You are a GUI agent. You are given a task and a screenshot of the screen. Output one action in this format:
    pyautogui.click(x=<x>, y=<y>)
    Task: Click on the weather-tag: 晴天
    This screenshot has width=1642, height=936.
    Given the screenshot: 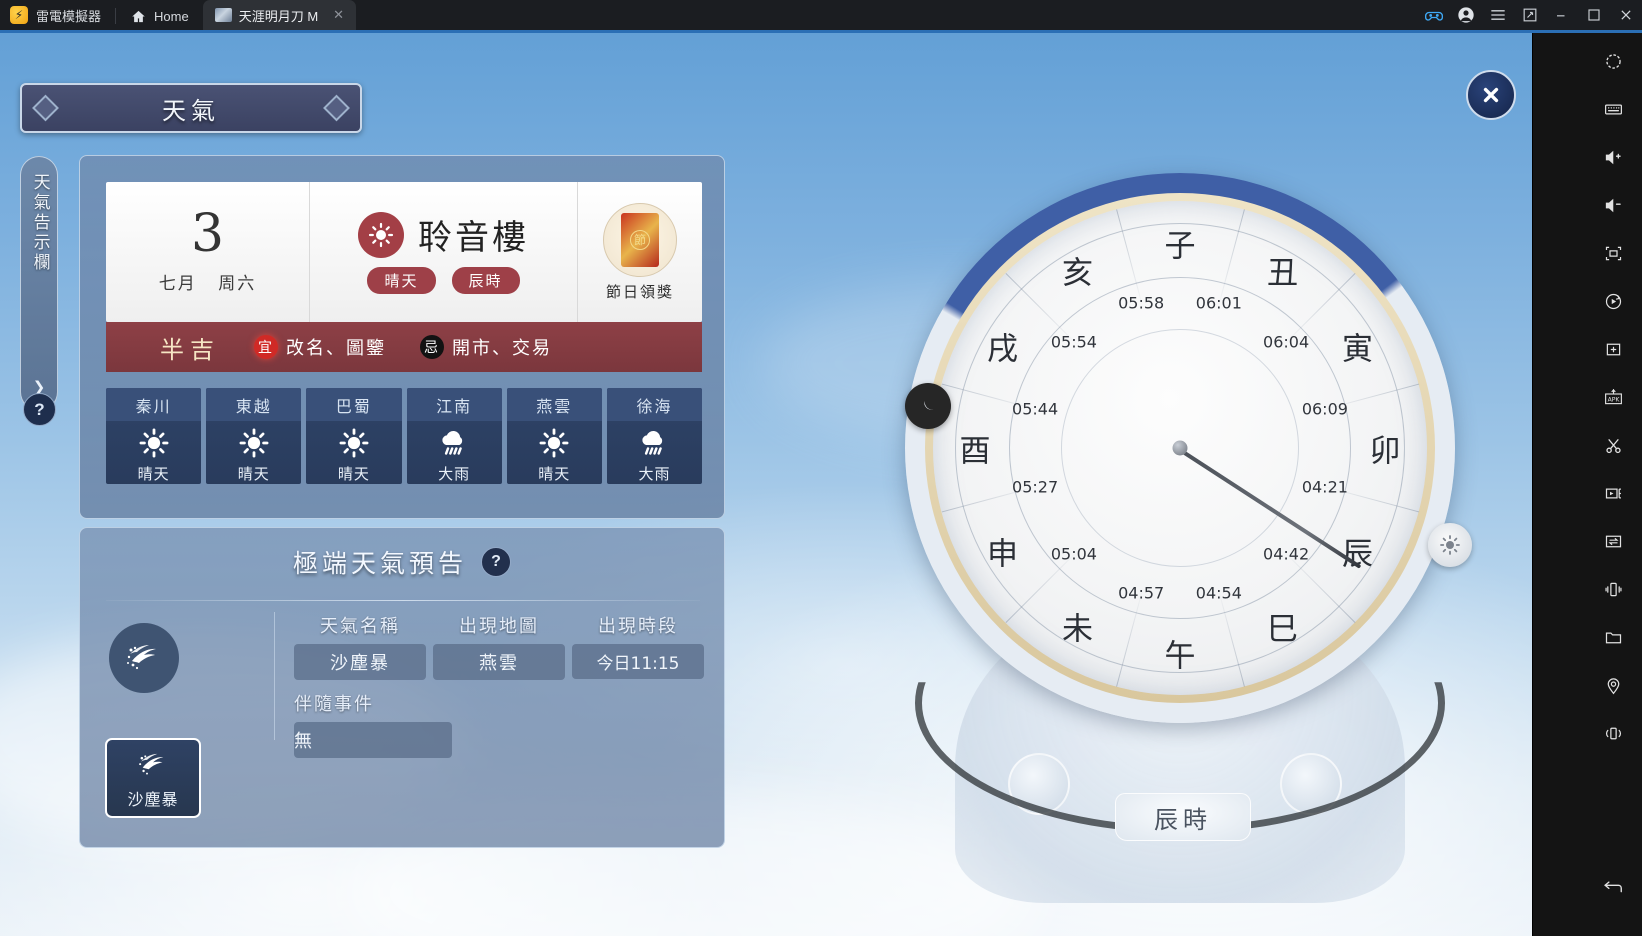 What is the action you would take?
    pyautogui.click(x=401, y=280)
    